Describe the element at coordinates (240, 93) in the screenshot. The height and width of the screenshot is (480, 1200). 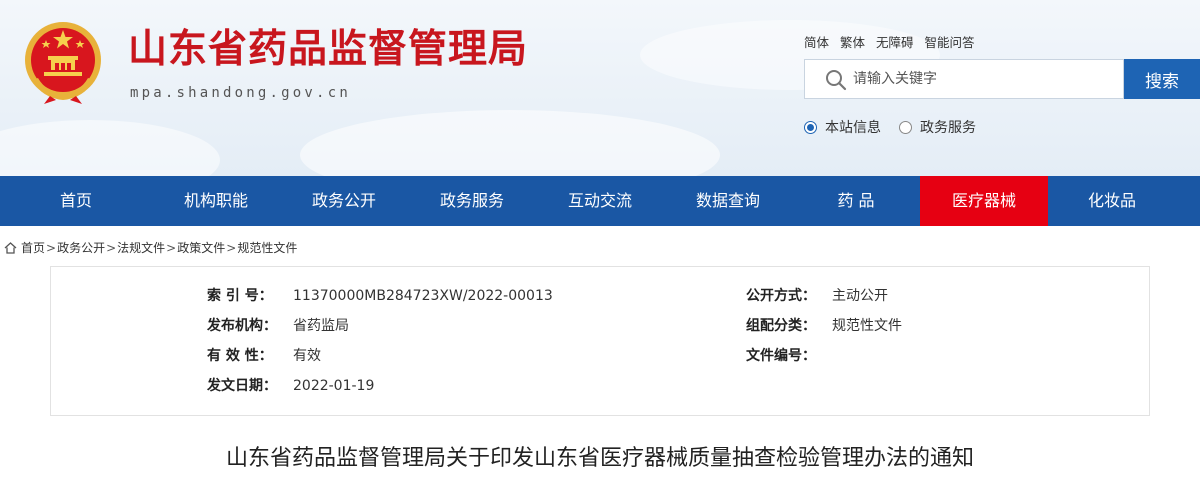
I see `site-domain: mpa.shandong.gov.cn` at that location.